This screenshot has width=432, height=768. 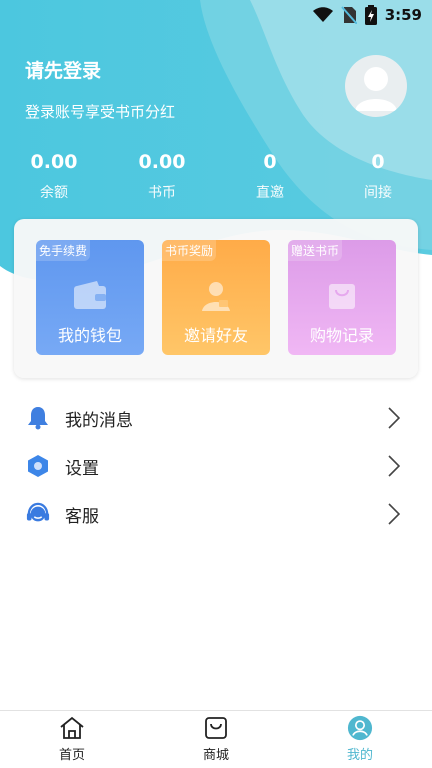 I want to click on nav-tab-shop: 商城, so click(x=216, y=739).